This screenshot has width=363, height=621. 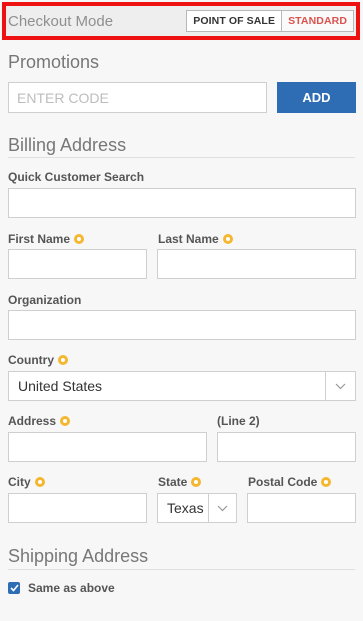 What do you see at coordinates (60, 386) in the screenshot?
I see `country-select-value: United States` at bounding box center [60, 386].